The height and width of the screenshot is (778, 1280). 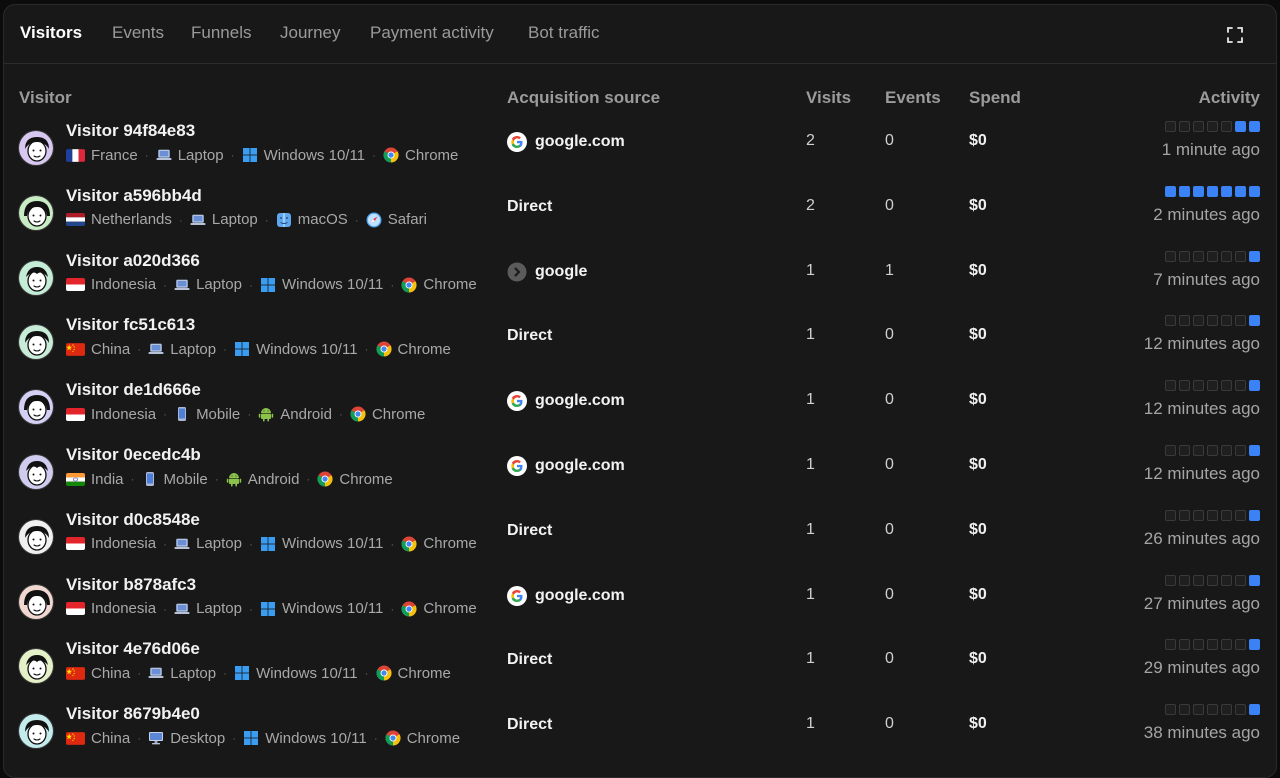 I want to click on visitor-name: Visitor d0c8548e, so click(x=133, y=520).